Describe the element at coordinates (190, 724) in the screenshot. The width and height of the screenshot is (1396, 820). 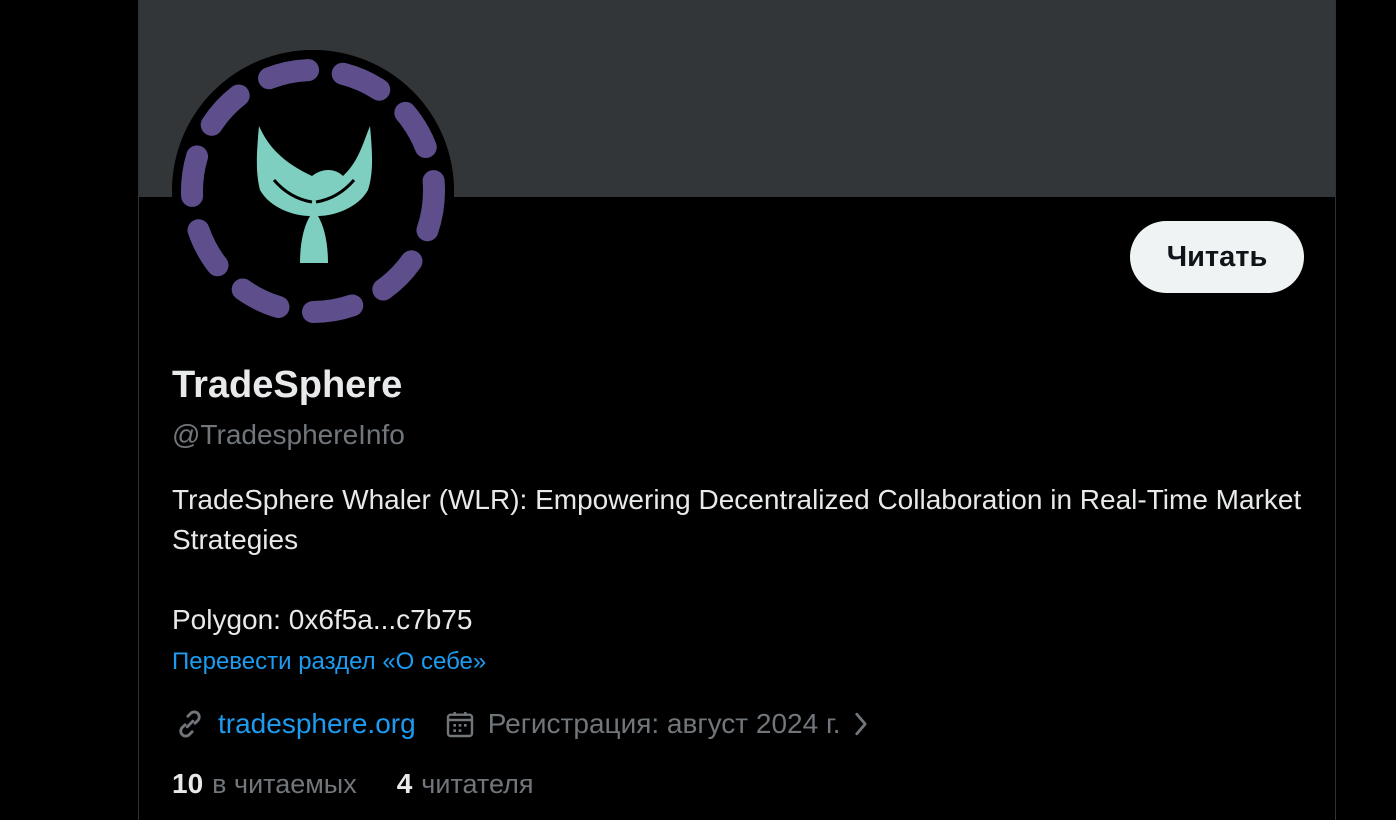
I see `link-icon` at that location.